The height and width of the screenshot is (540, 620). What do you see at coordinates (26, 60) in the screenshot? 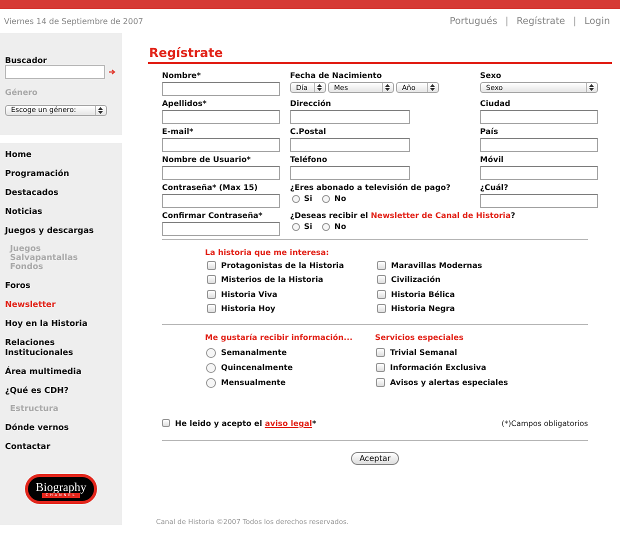
I see `search-label: Buscador` at bounding box center [26, 60].